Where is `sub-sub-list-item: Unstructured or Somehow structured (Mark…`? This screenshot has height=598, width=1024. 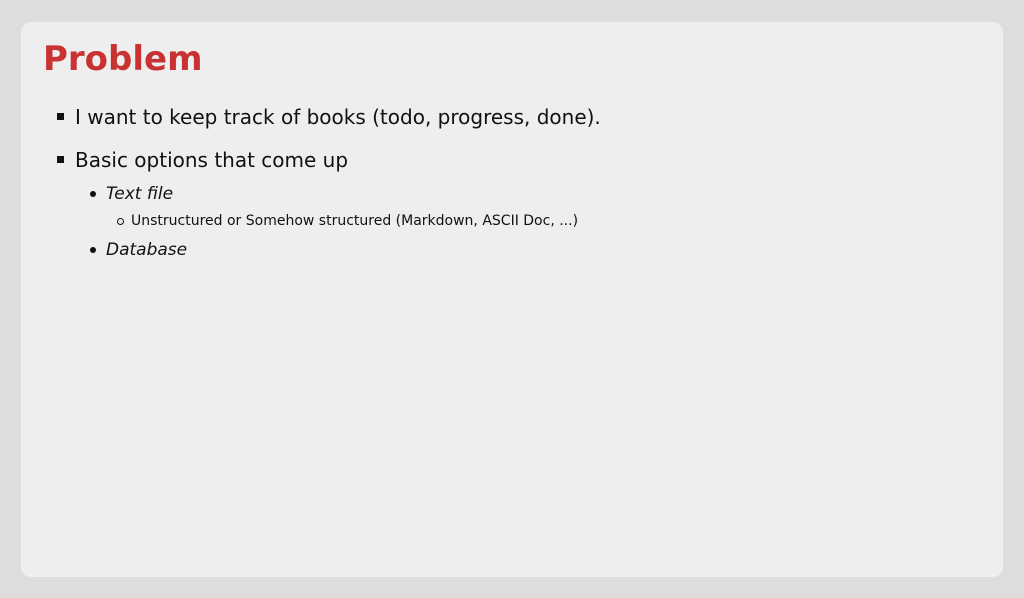
sub-sub-list-item: Unstructured or Somehow structured (Mark… is located at coordinates (358, 221).